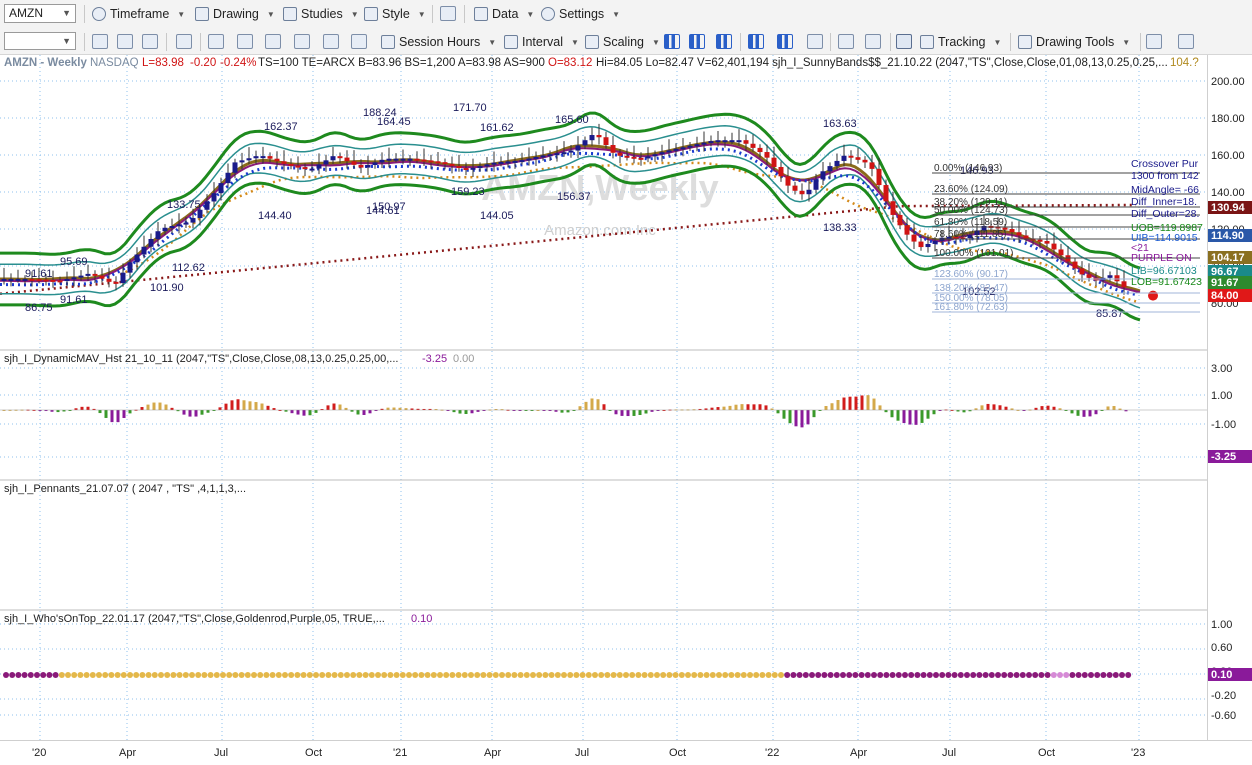 This screenshot has height=765, width=1252. I want to click on tracking-icon, so click(927, 42).